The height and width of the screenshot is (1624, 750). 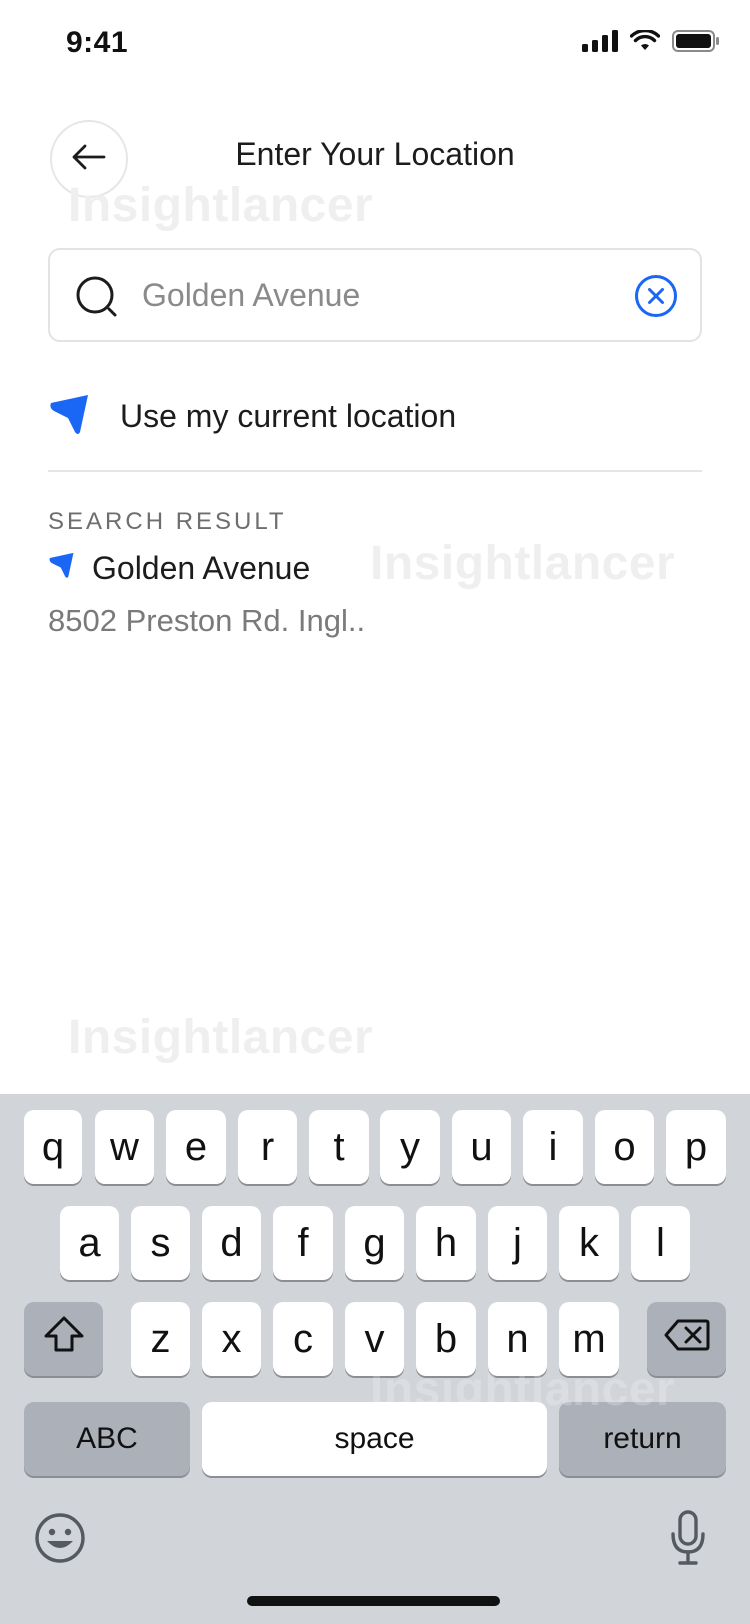 I want to click on key-t: t, so click(x=339, y=1147).